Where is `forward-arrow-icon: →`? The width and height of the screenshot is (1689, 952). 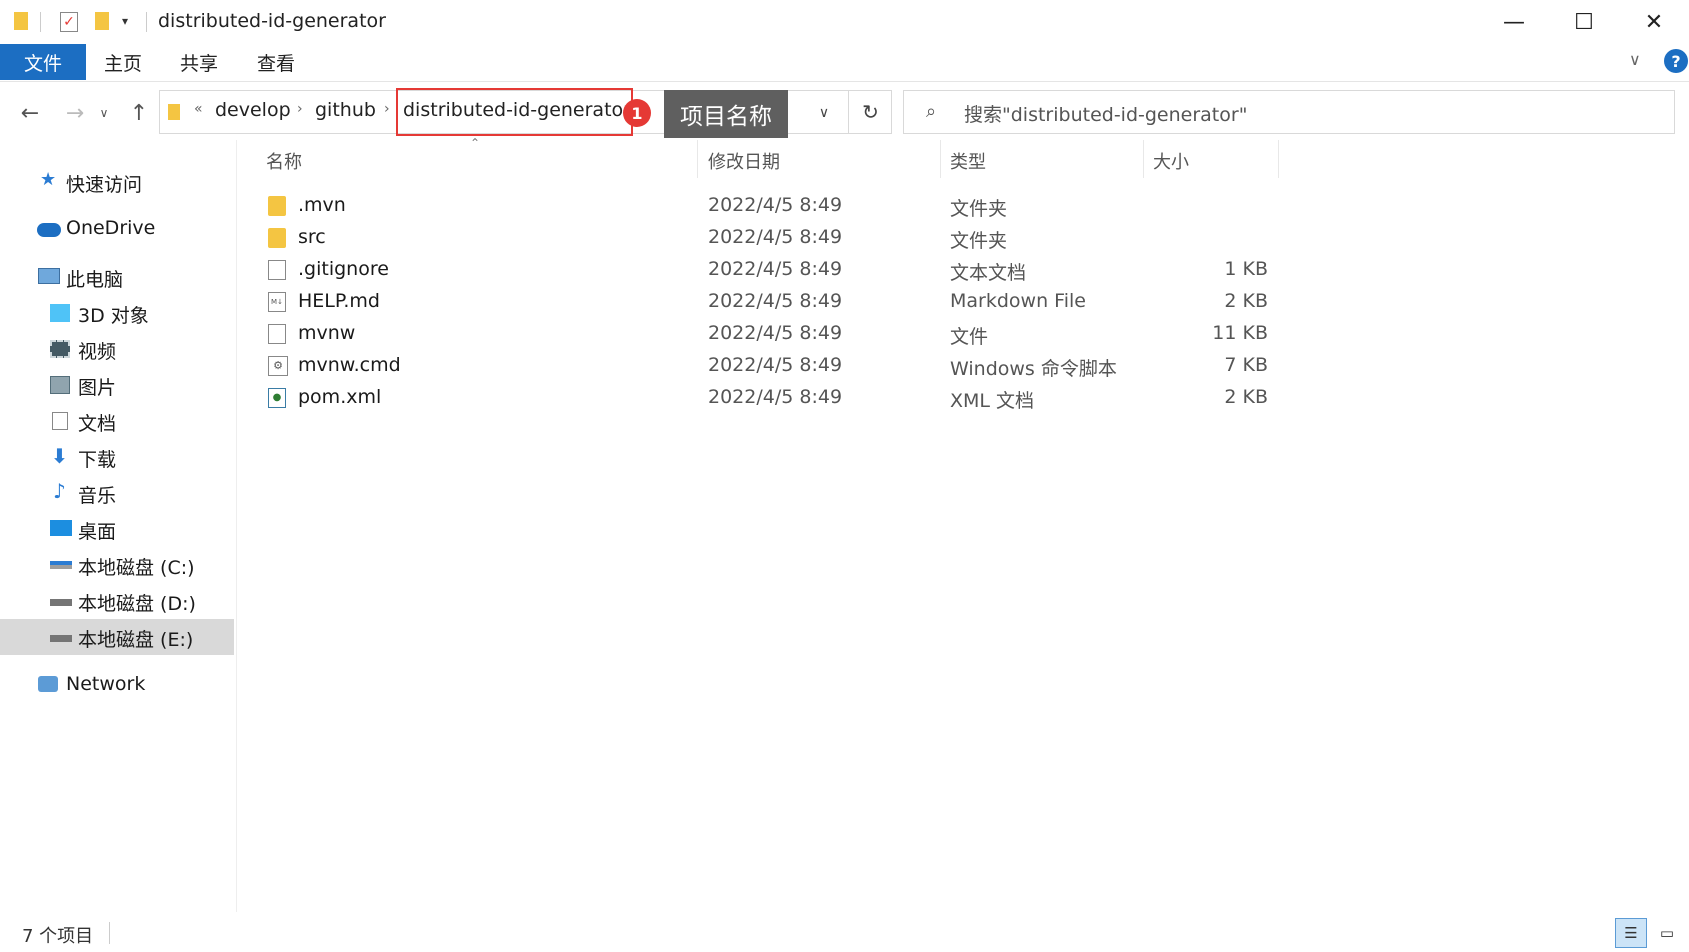 forward-arrow-icon: → is located at coordinates (75, 113).